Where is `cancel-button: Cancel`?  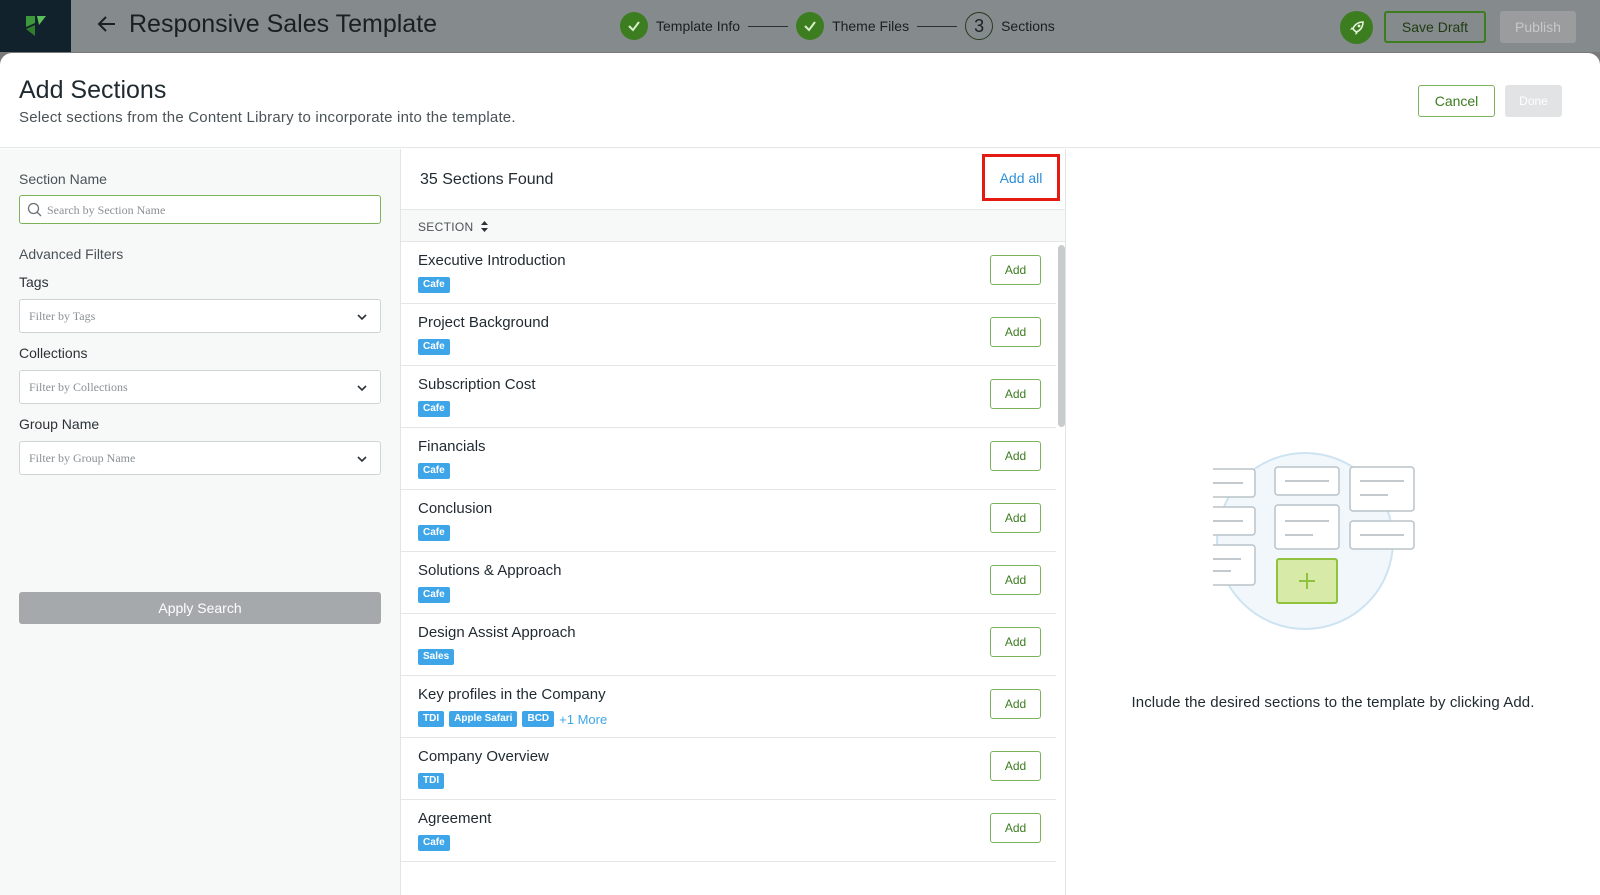 cancel-button: Cancel is located at coordinates (1456, 101).